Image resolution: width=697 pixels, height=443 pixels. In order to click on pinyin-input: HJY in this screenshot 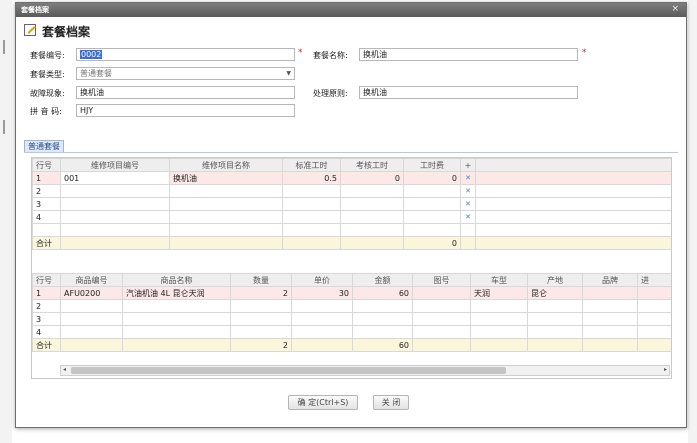, I will do `click(185, 110)`.